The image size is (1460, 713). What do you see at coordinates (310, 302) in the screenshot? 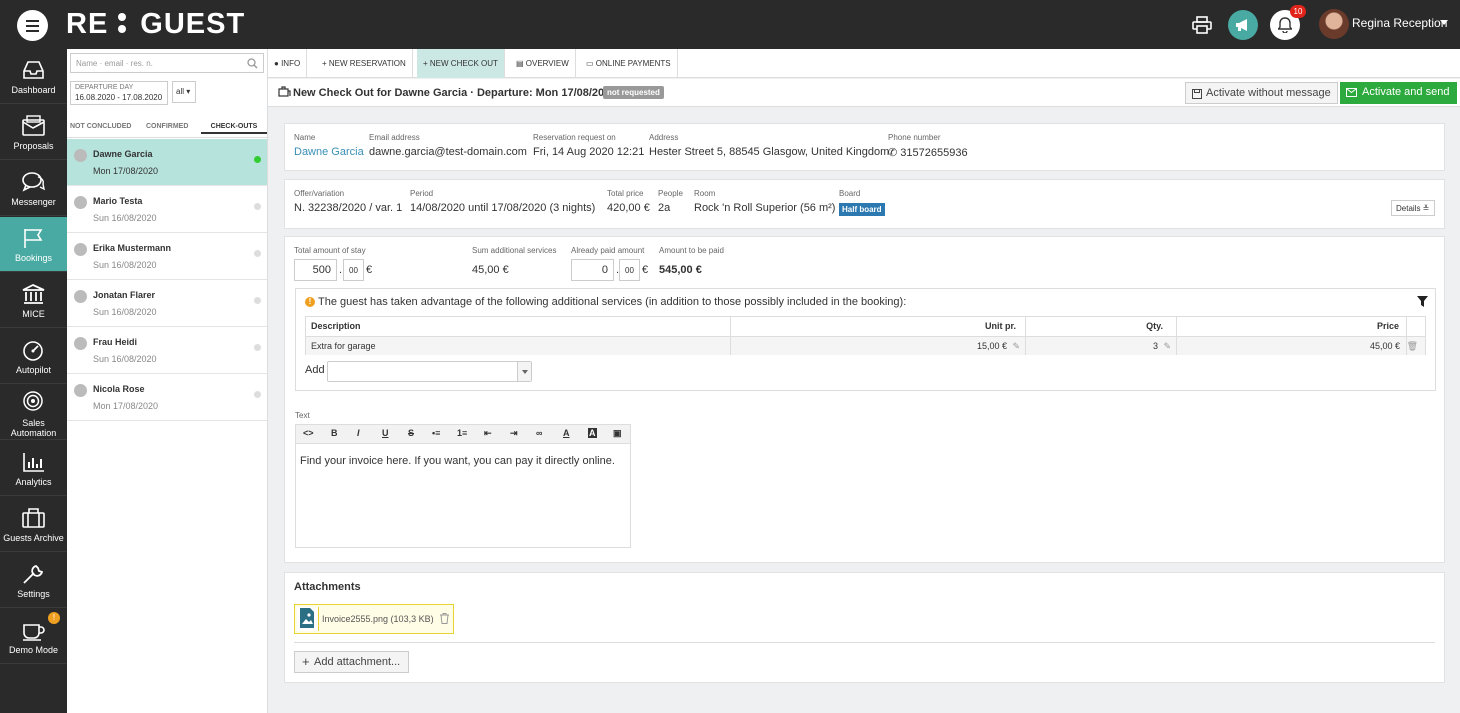
I see `warning-icon: !` at bounding box center [310, 302].